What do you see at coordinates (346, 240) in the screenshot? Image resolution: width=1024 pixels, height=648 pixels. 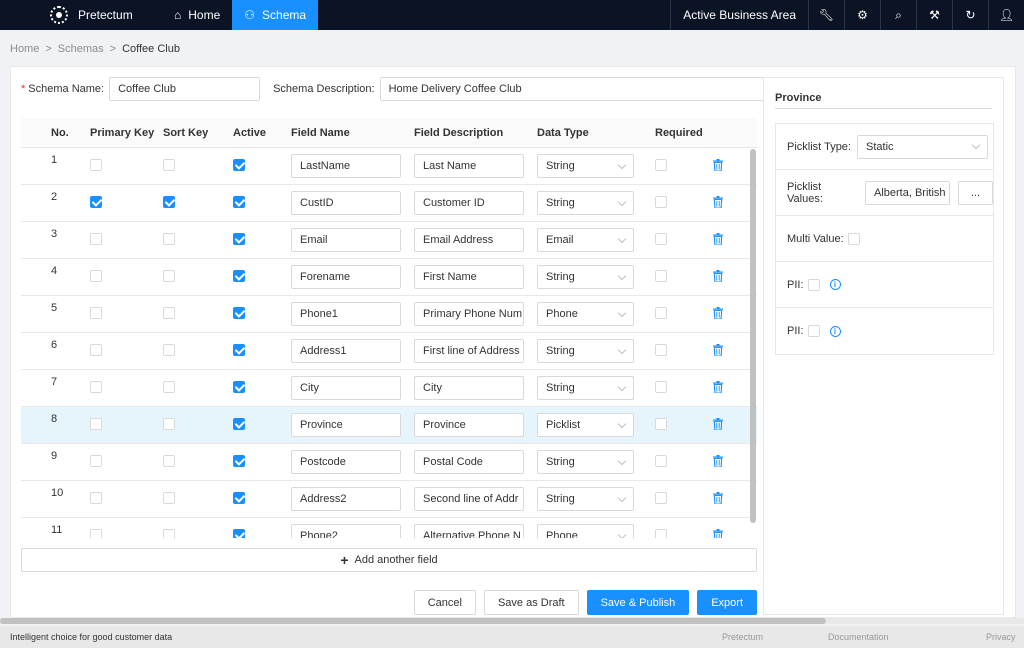 I see `field-name-input: Email` at bounding box center [346, 240].